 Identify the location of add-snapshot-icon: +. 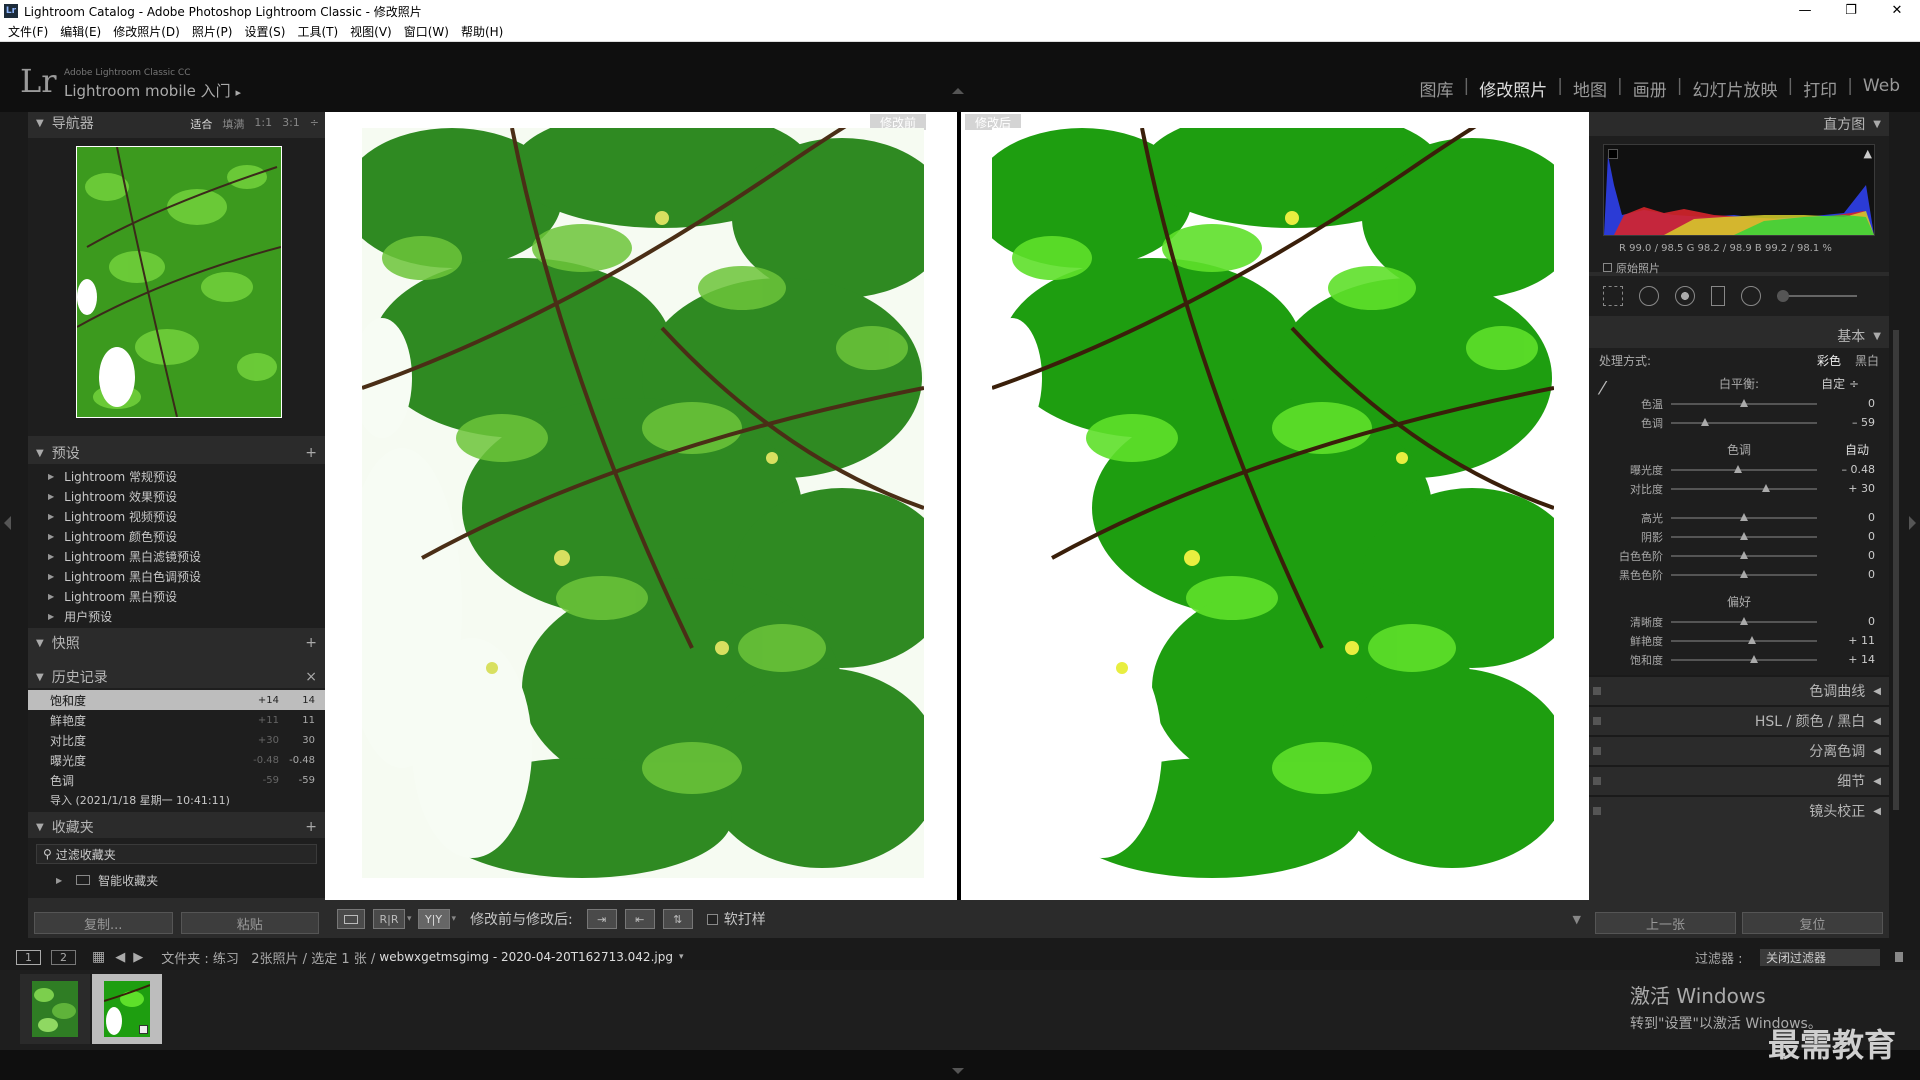
(311, 643).